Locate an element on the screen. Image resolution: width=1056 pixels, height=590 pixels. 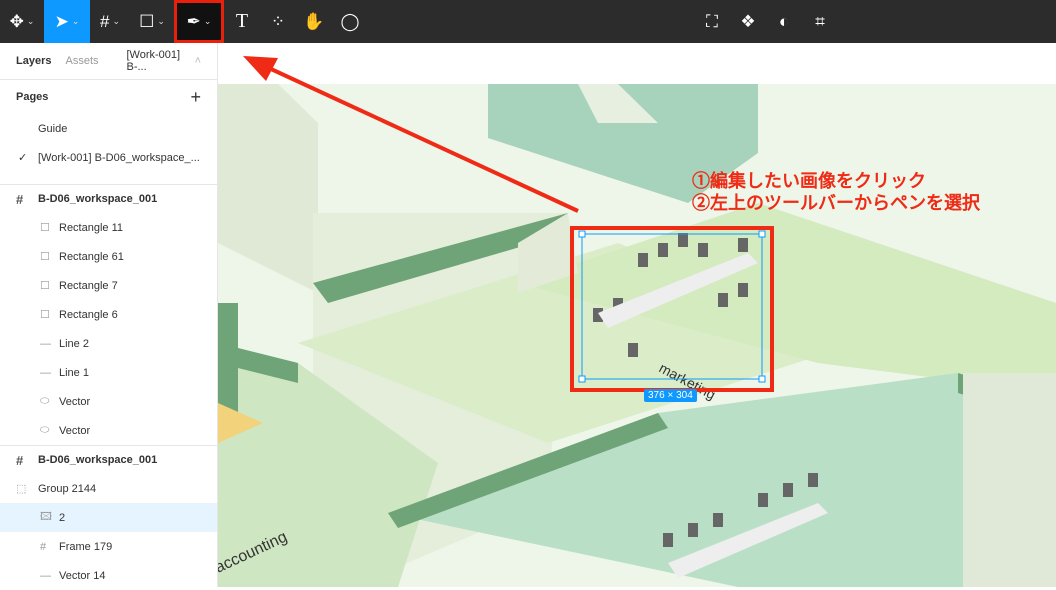
component-icon: ⛶ is located at coordinates (712, 21).